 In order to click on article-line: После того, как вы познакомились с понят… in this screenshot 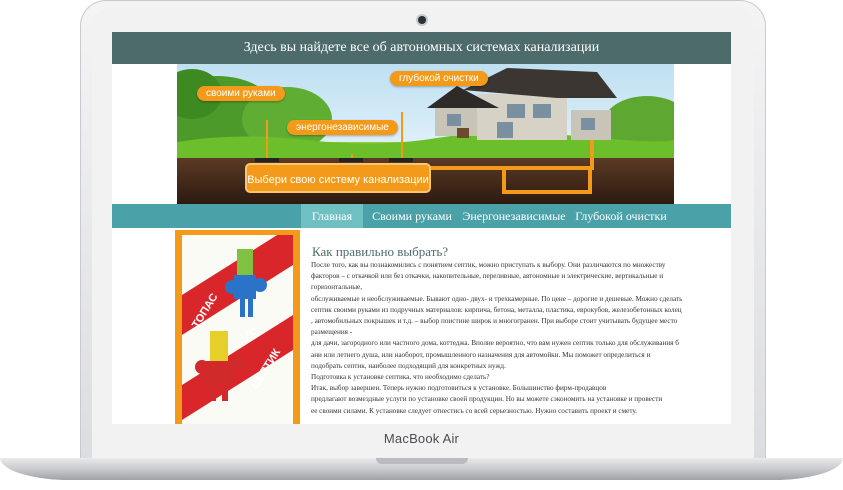, I will do `click(488, 265)`.